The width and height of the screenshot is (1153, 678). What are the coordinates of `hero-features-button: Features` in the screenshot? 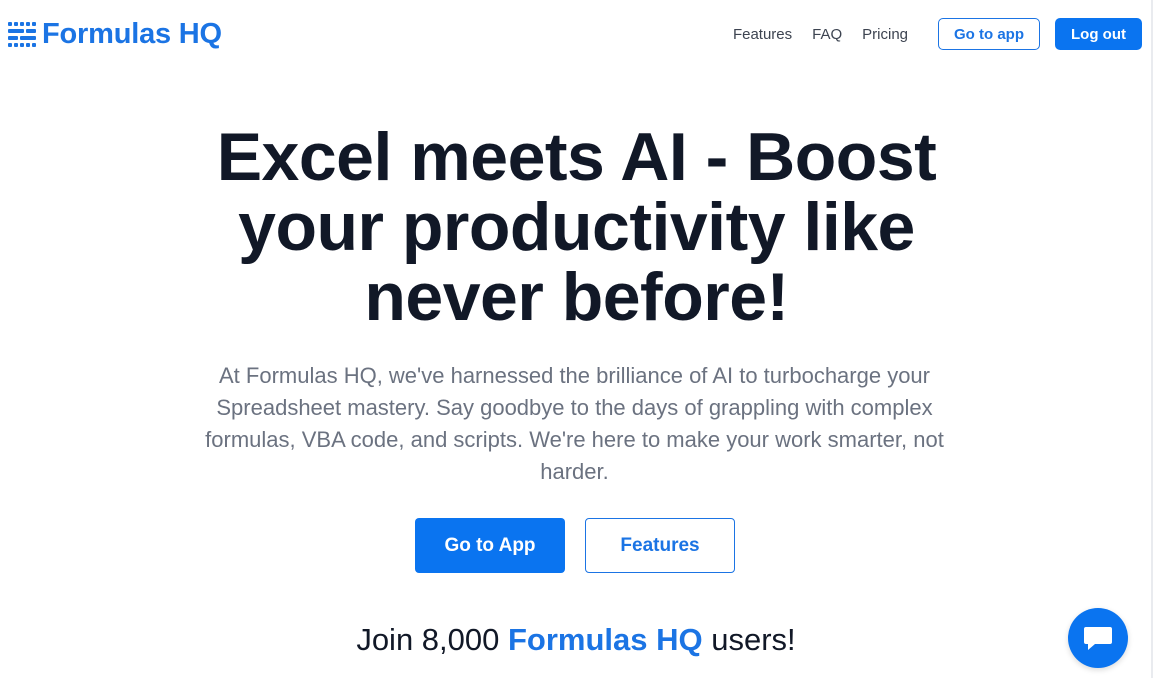 It's located at (660, 545).